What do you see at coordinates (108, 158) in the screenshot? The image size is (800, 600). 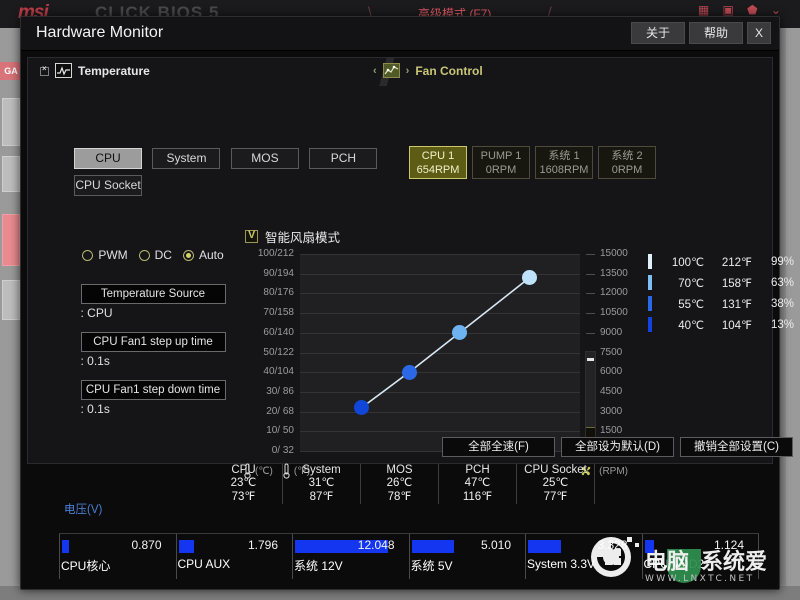 I see `tab-cpu: CPU` at bounding box center [108, 158].